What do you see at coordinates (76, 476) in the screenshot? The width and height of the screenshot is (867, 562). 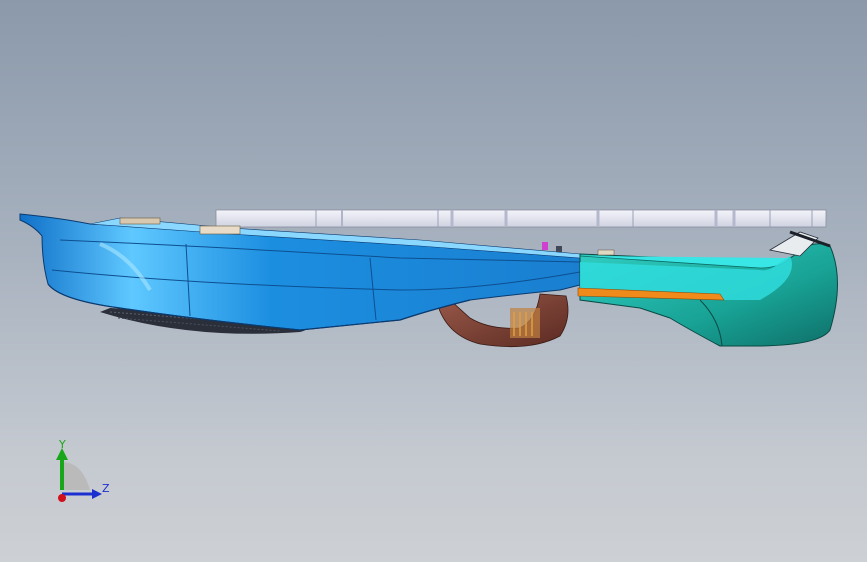 I see `triad-plane` at bounding box center [76, 476].